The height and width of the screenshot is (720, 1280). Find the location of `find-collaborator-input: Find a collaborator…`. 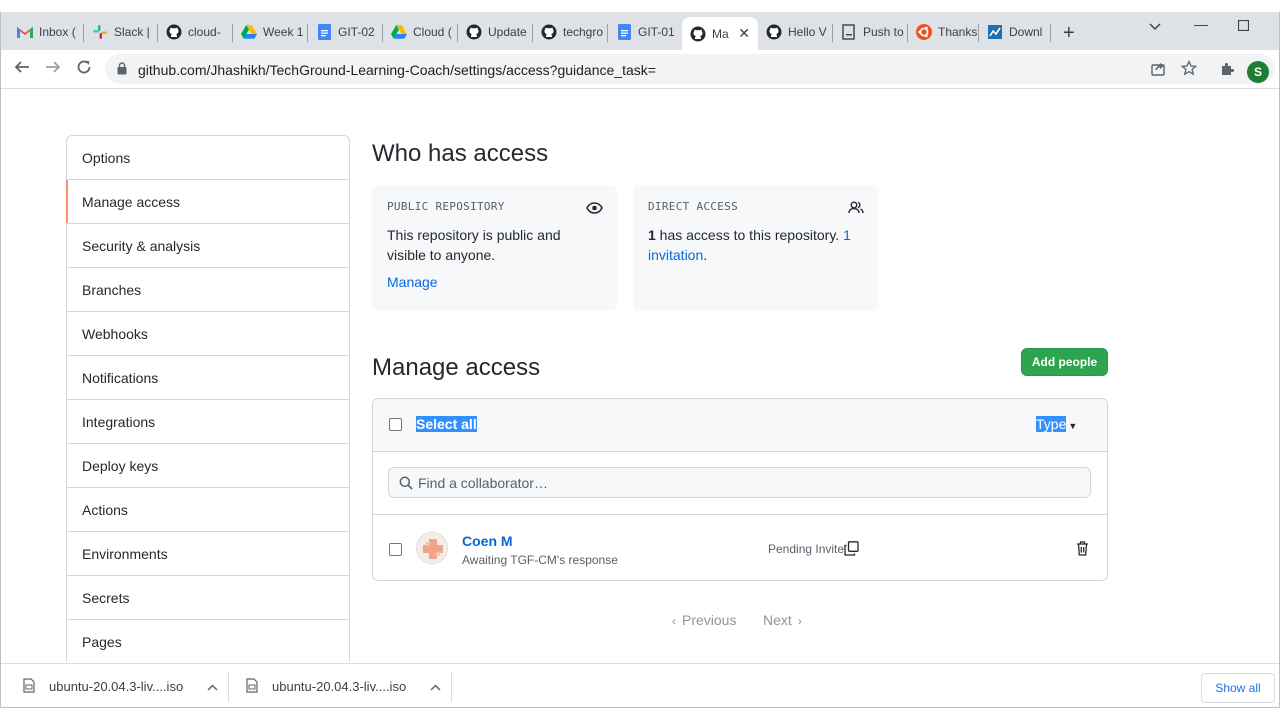

find-collaborator-input: Find a collaborator… is located at coordinates (739, 482).